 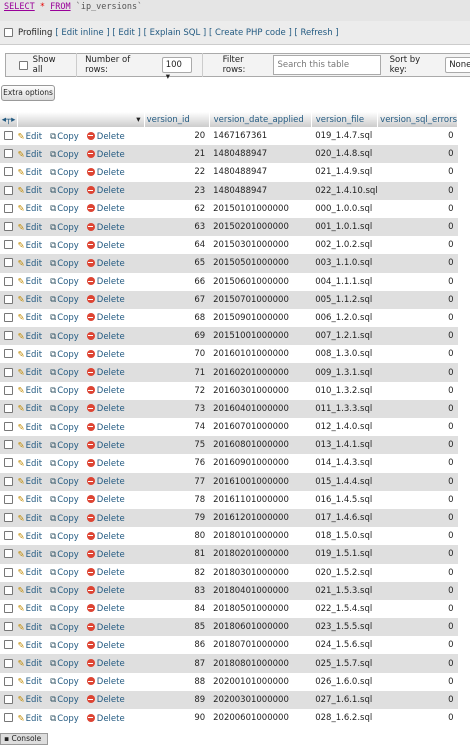 What do you see at coordinates (250, 33) in the screenshot?
I see `create-php-code-link: [ Create PHP code ]` at bounding box center [250, 33].